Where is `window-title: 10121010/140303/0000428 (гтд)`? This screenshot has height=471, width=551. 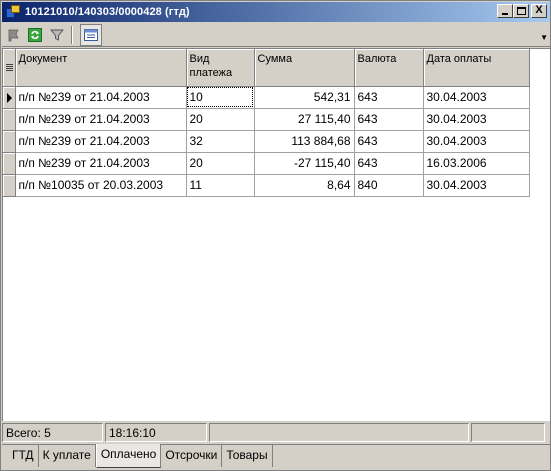
window-title: 10121010/140303/0000428 (гтд) is located at coordinates (107, 12).